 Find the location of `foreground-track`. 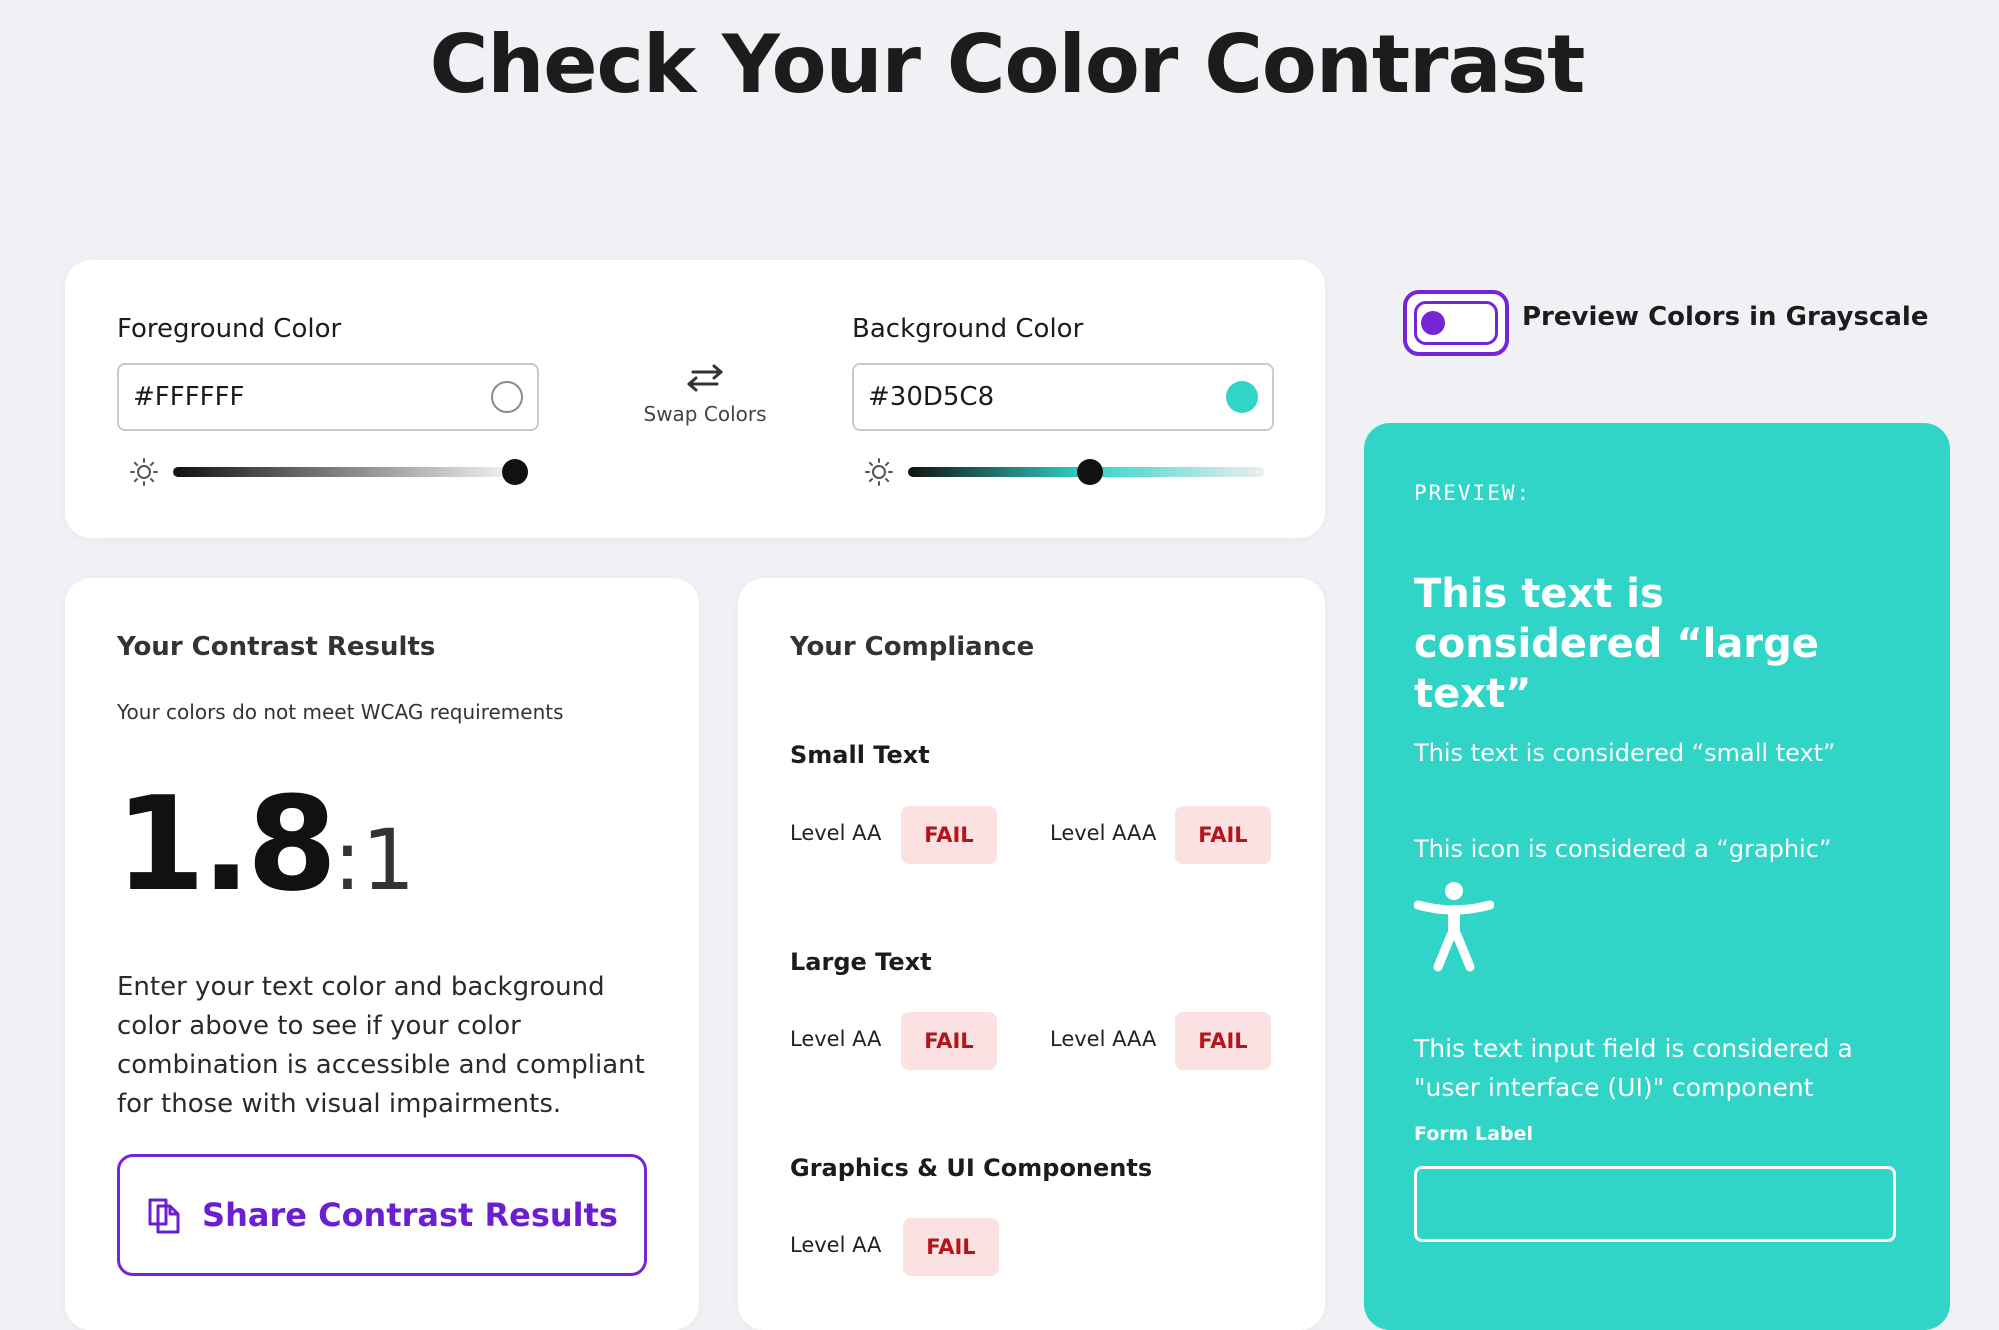

foreground-track is located at coordinates (351, 472).